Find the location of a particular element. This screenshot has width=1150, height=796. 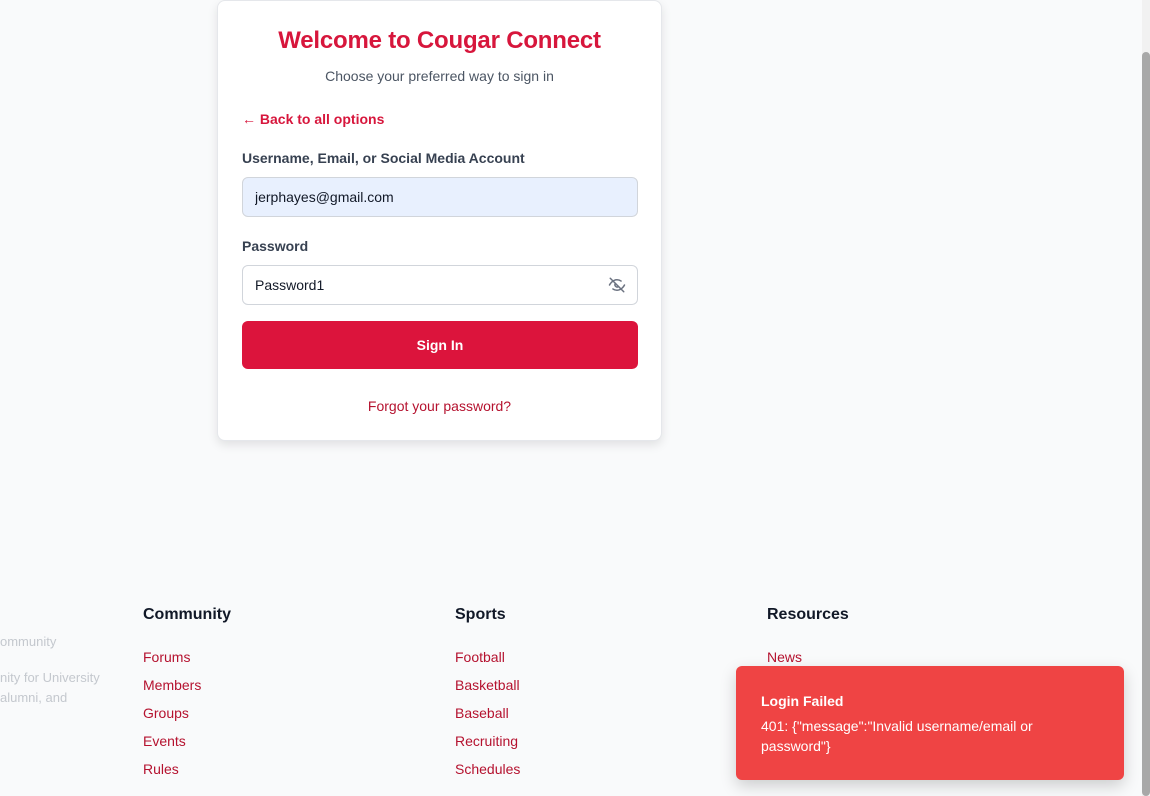

scrollbar-thumb is located at coordinates (1146, 424).